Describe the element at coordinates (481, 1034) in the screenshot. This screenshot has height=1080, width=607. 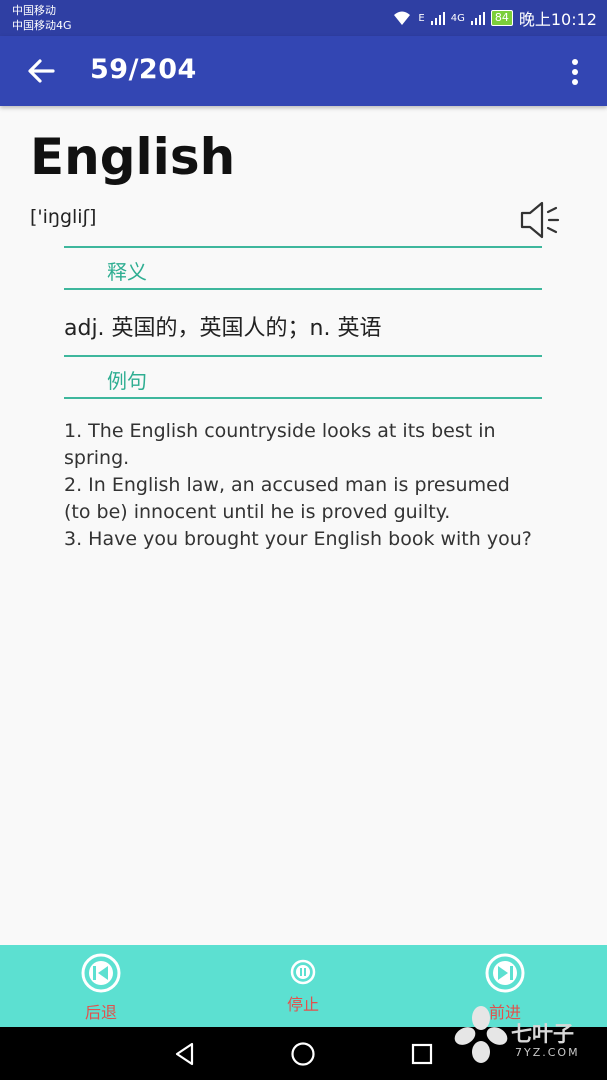
I see `leaf-logo-icon` at that location.